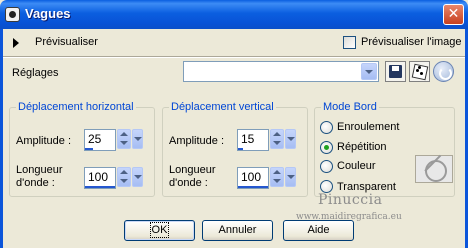 The height and width of the screenshot is (248, 468). I want to click on v-wavelength-input: 100, so click(253, 178).